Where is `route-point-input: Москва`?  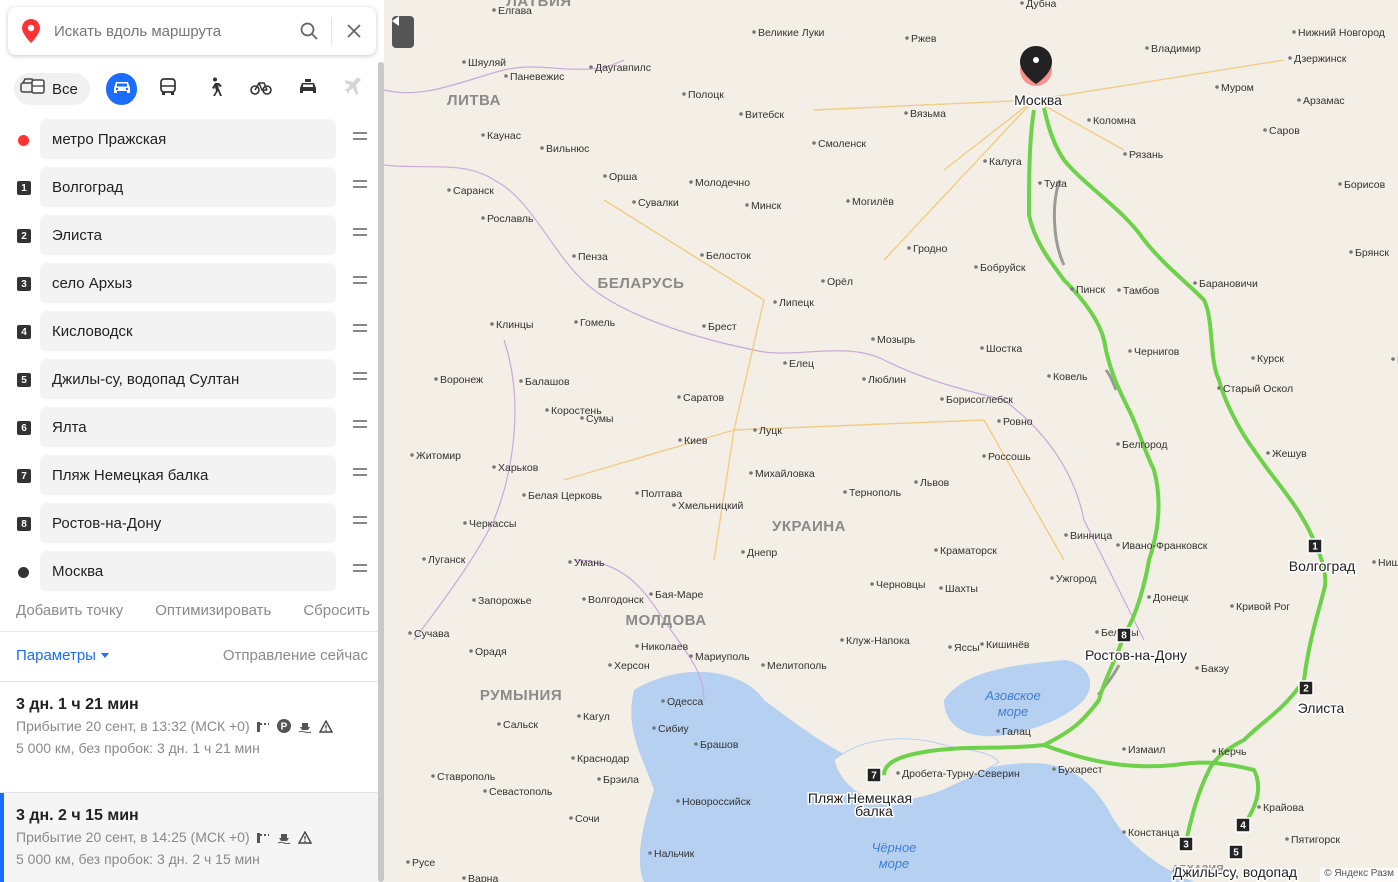 route-point-input: Москва is located at coordinates (188, 571).